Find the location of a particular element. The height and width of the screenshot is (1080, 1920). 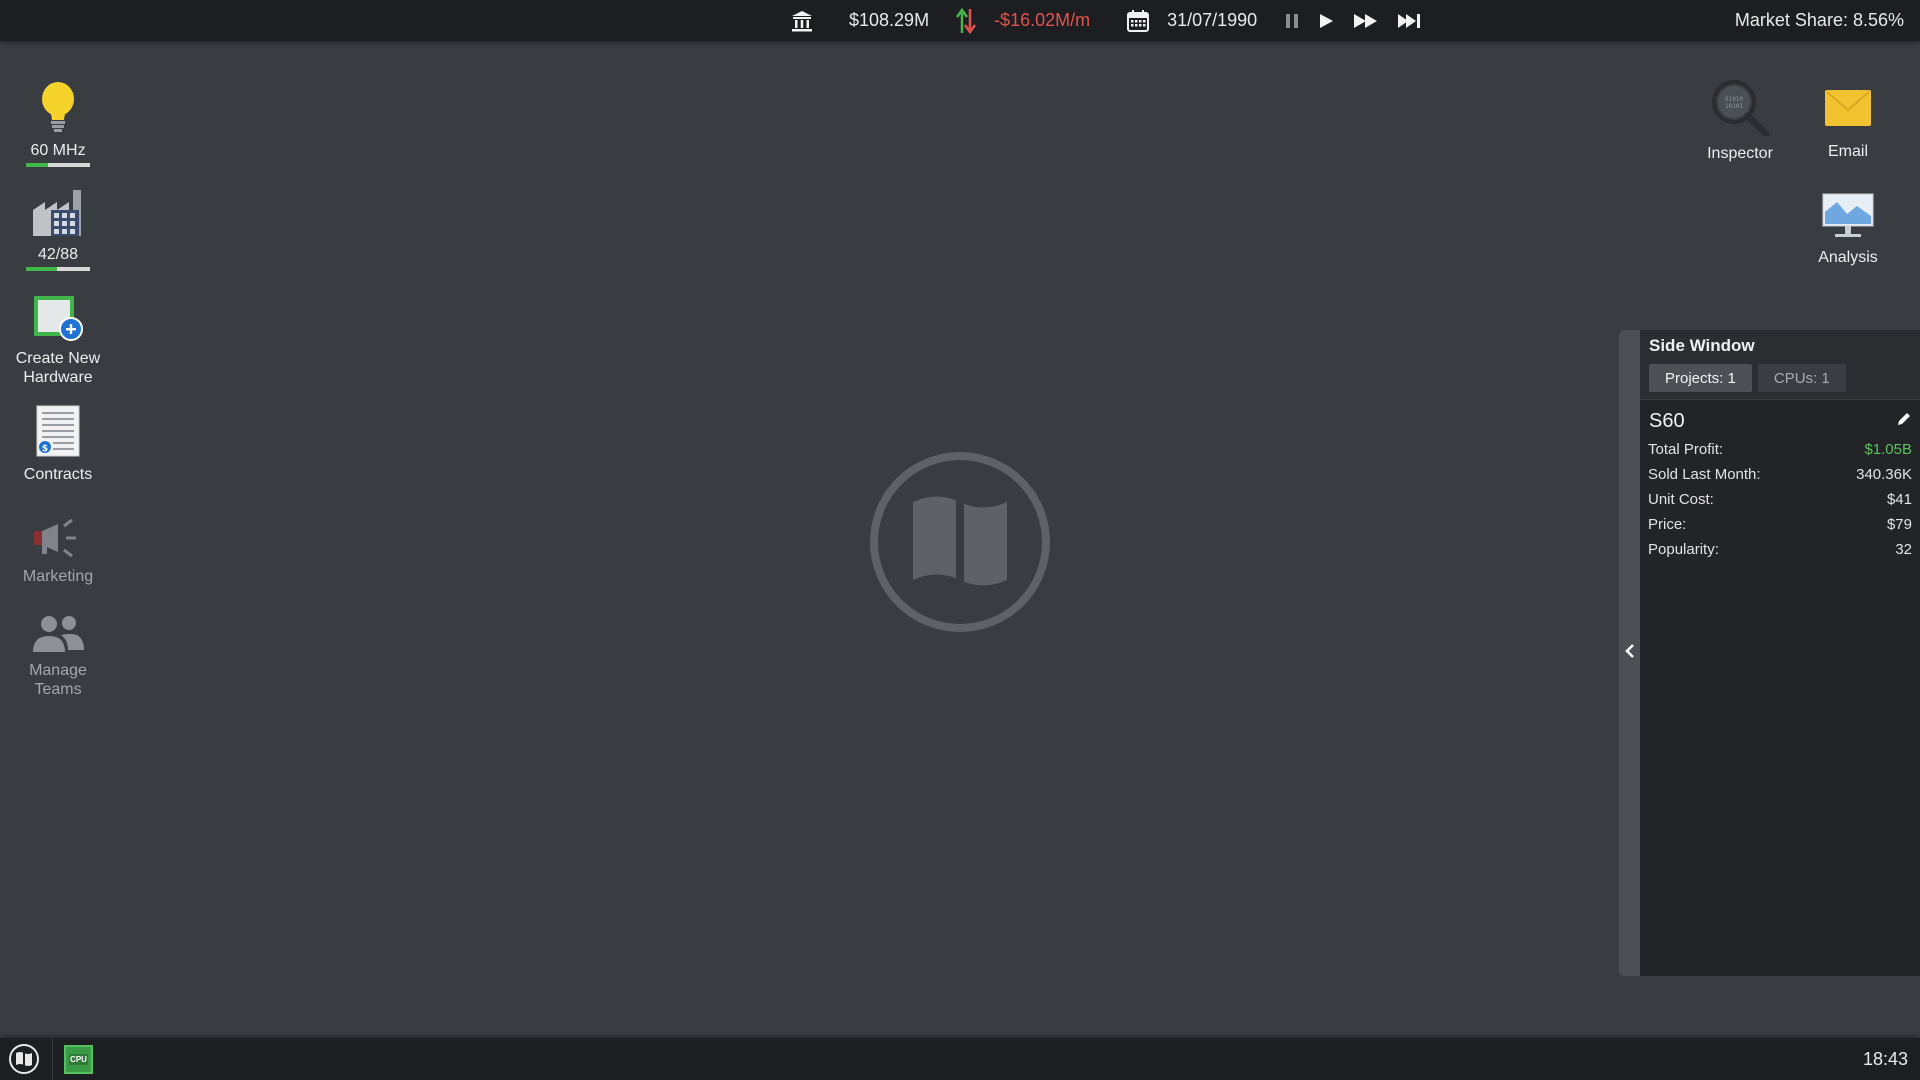

cpu-speed-icon-button: 60 MHz is located at coordinates (58, 123).